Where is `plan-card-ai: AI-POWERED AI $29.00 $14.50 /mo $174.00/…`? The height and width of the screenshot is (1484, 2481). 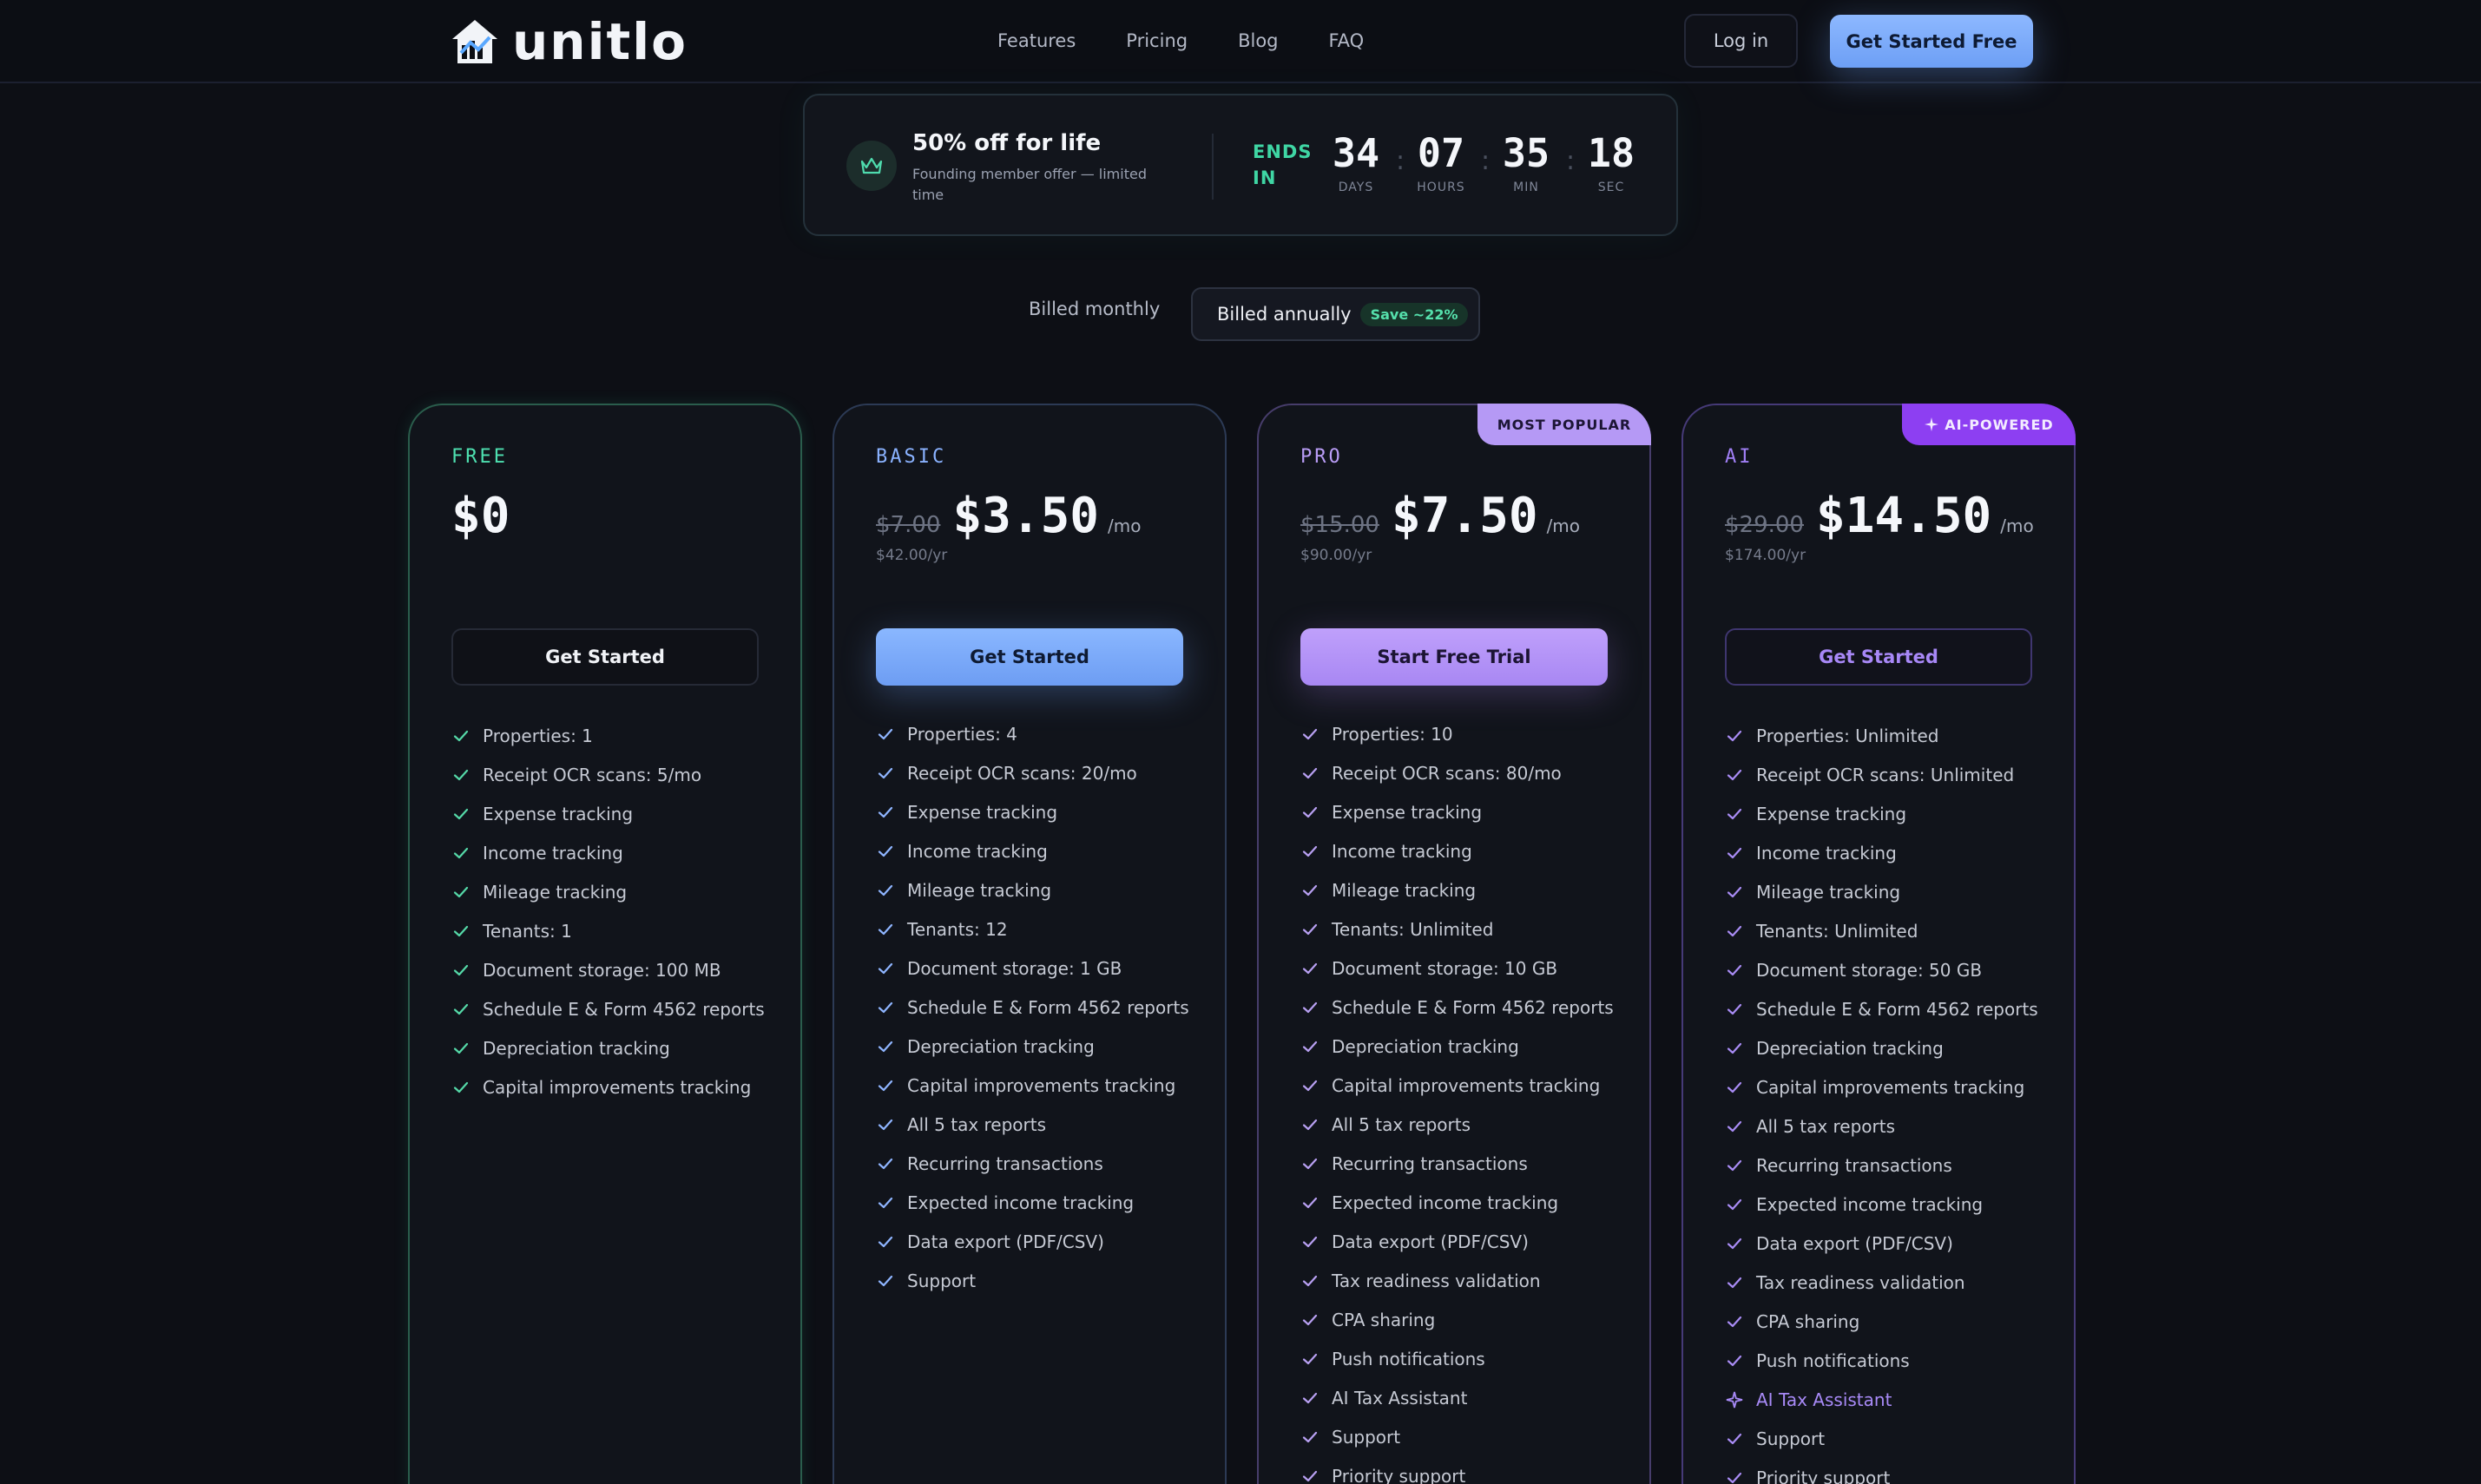 plan-card-ai: AI-POWERED AI $29.00 $14.50 /mo $174.00/… is located at coordinates (1878, 944).